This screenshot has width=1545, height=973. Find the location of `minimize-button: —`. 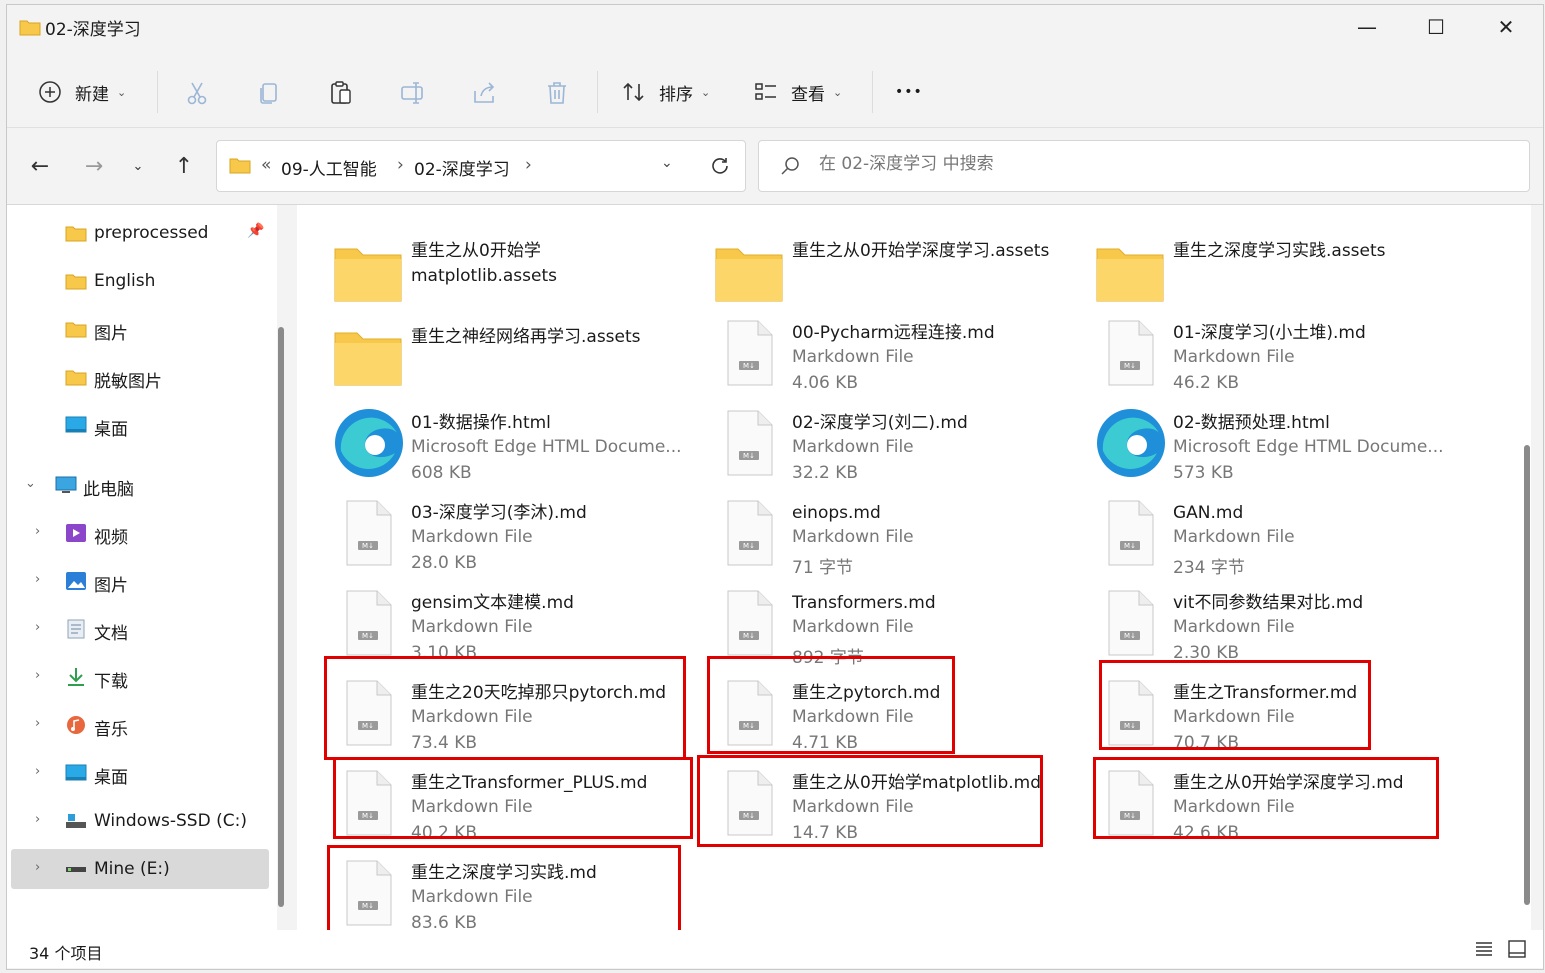

minimize-button: — is located at coordinates (1367, 27).